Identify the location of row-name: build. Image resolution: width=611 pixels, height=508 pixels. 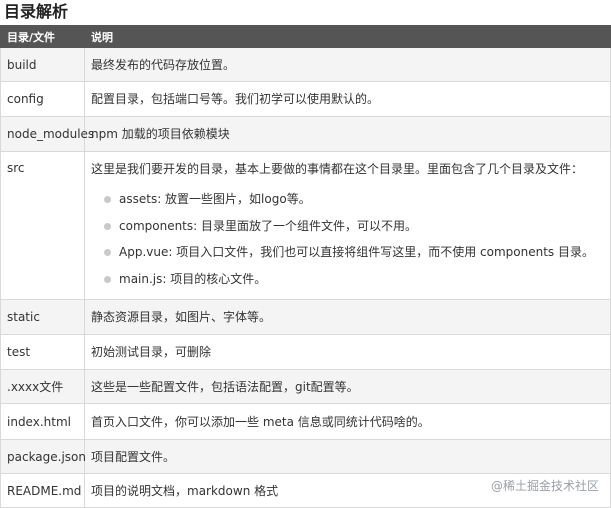
(42, 64).